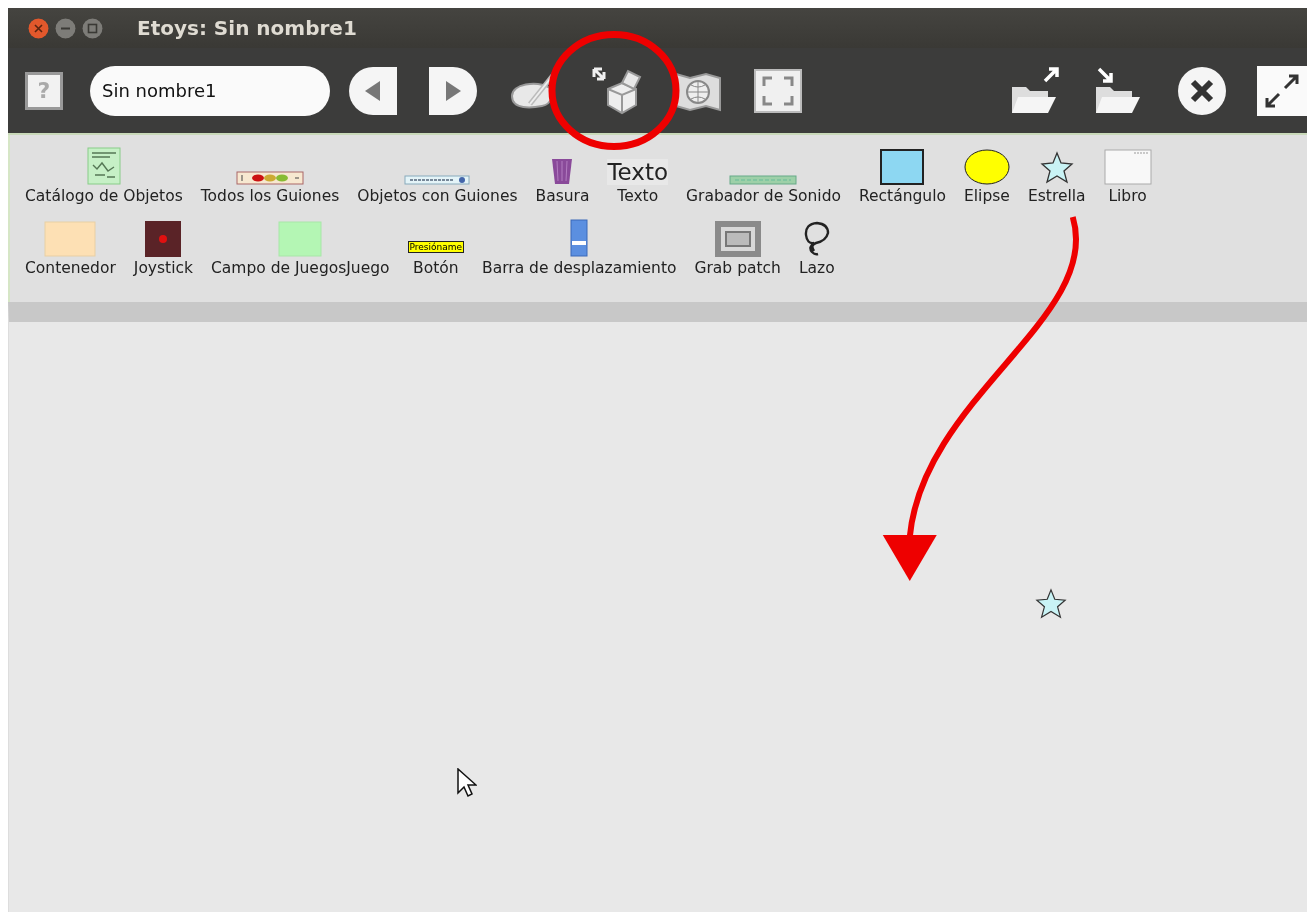 The image size is (1307, 912). I want to click on catalog-thumbnail-icon, so click(103, 166).